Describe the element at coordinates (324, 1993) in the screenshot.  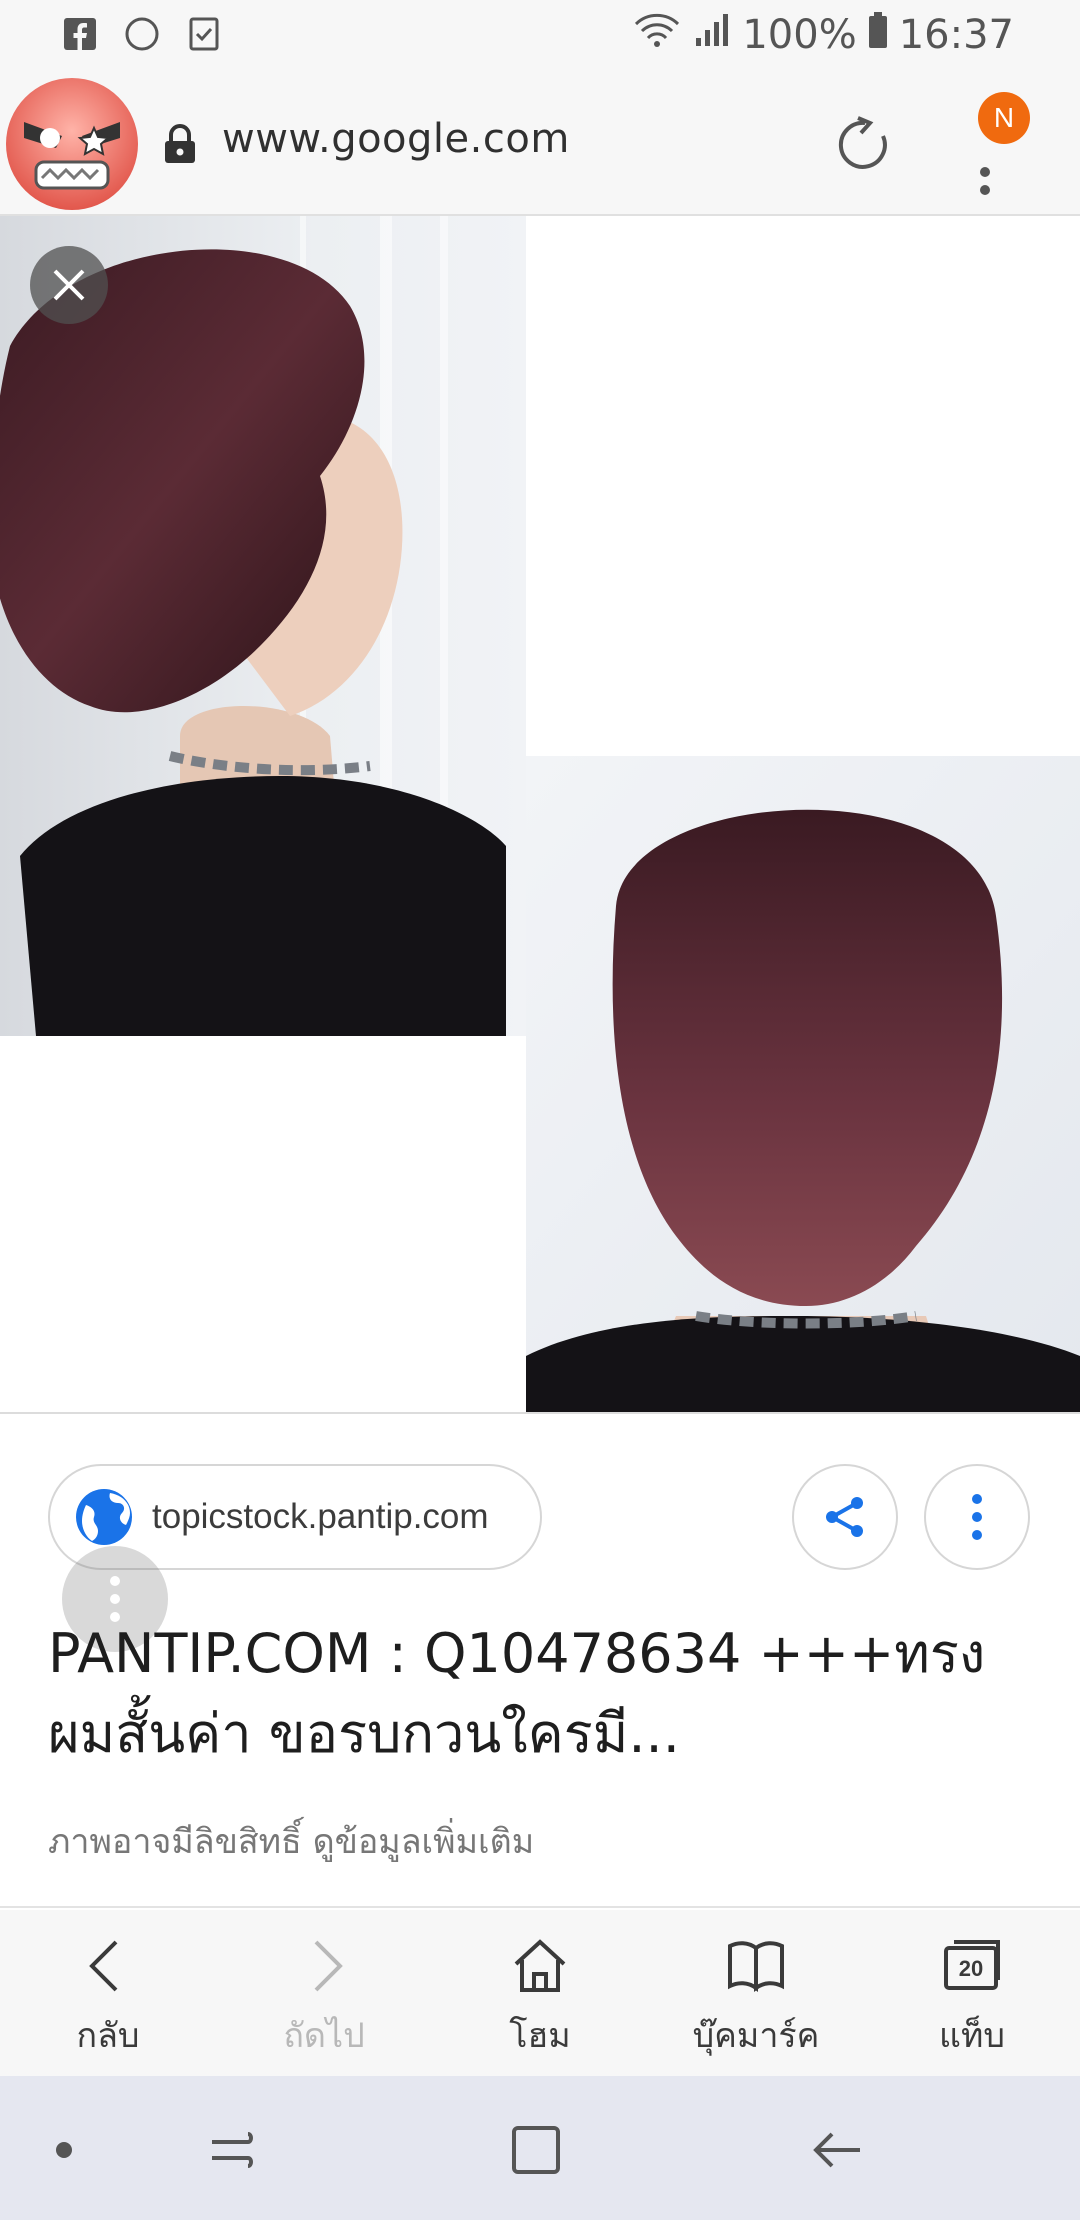
I see `nav-forward-button: ถัดไป` at that location.